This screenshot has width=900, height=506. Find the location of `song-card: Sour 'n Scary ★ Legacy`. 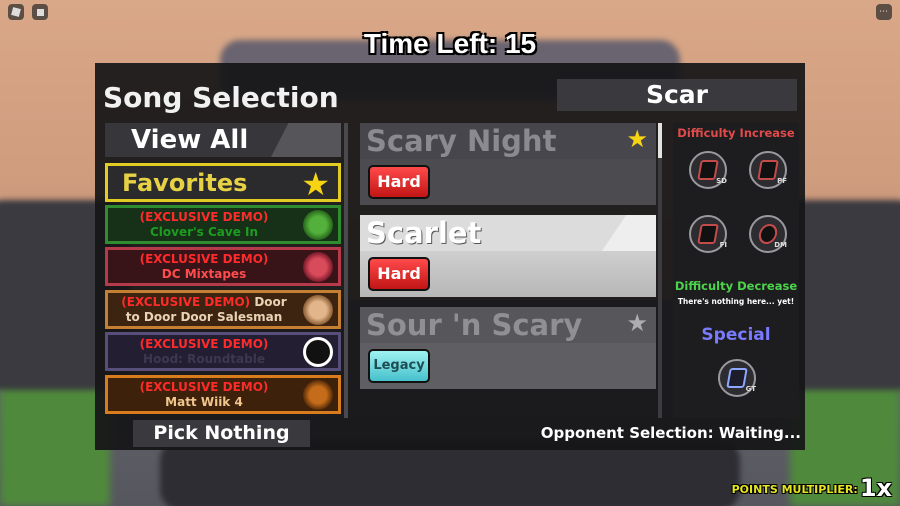

song-card: Sour 'n Scary ★ Legacy is located at coordinates (508, 348).